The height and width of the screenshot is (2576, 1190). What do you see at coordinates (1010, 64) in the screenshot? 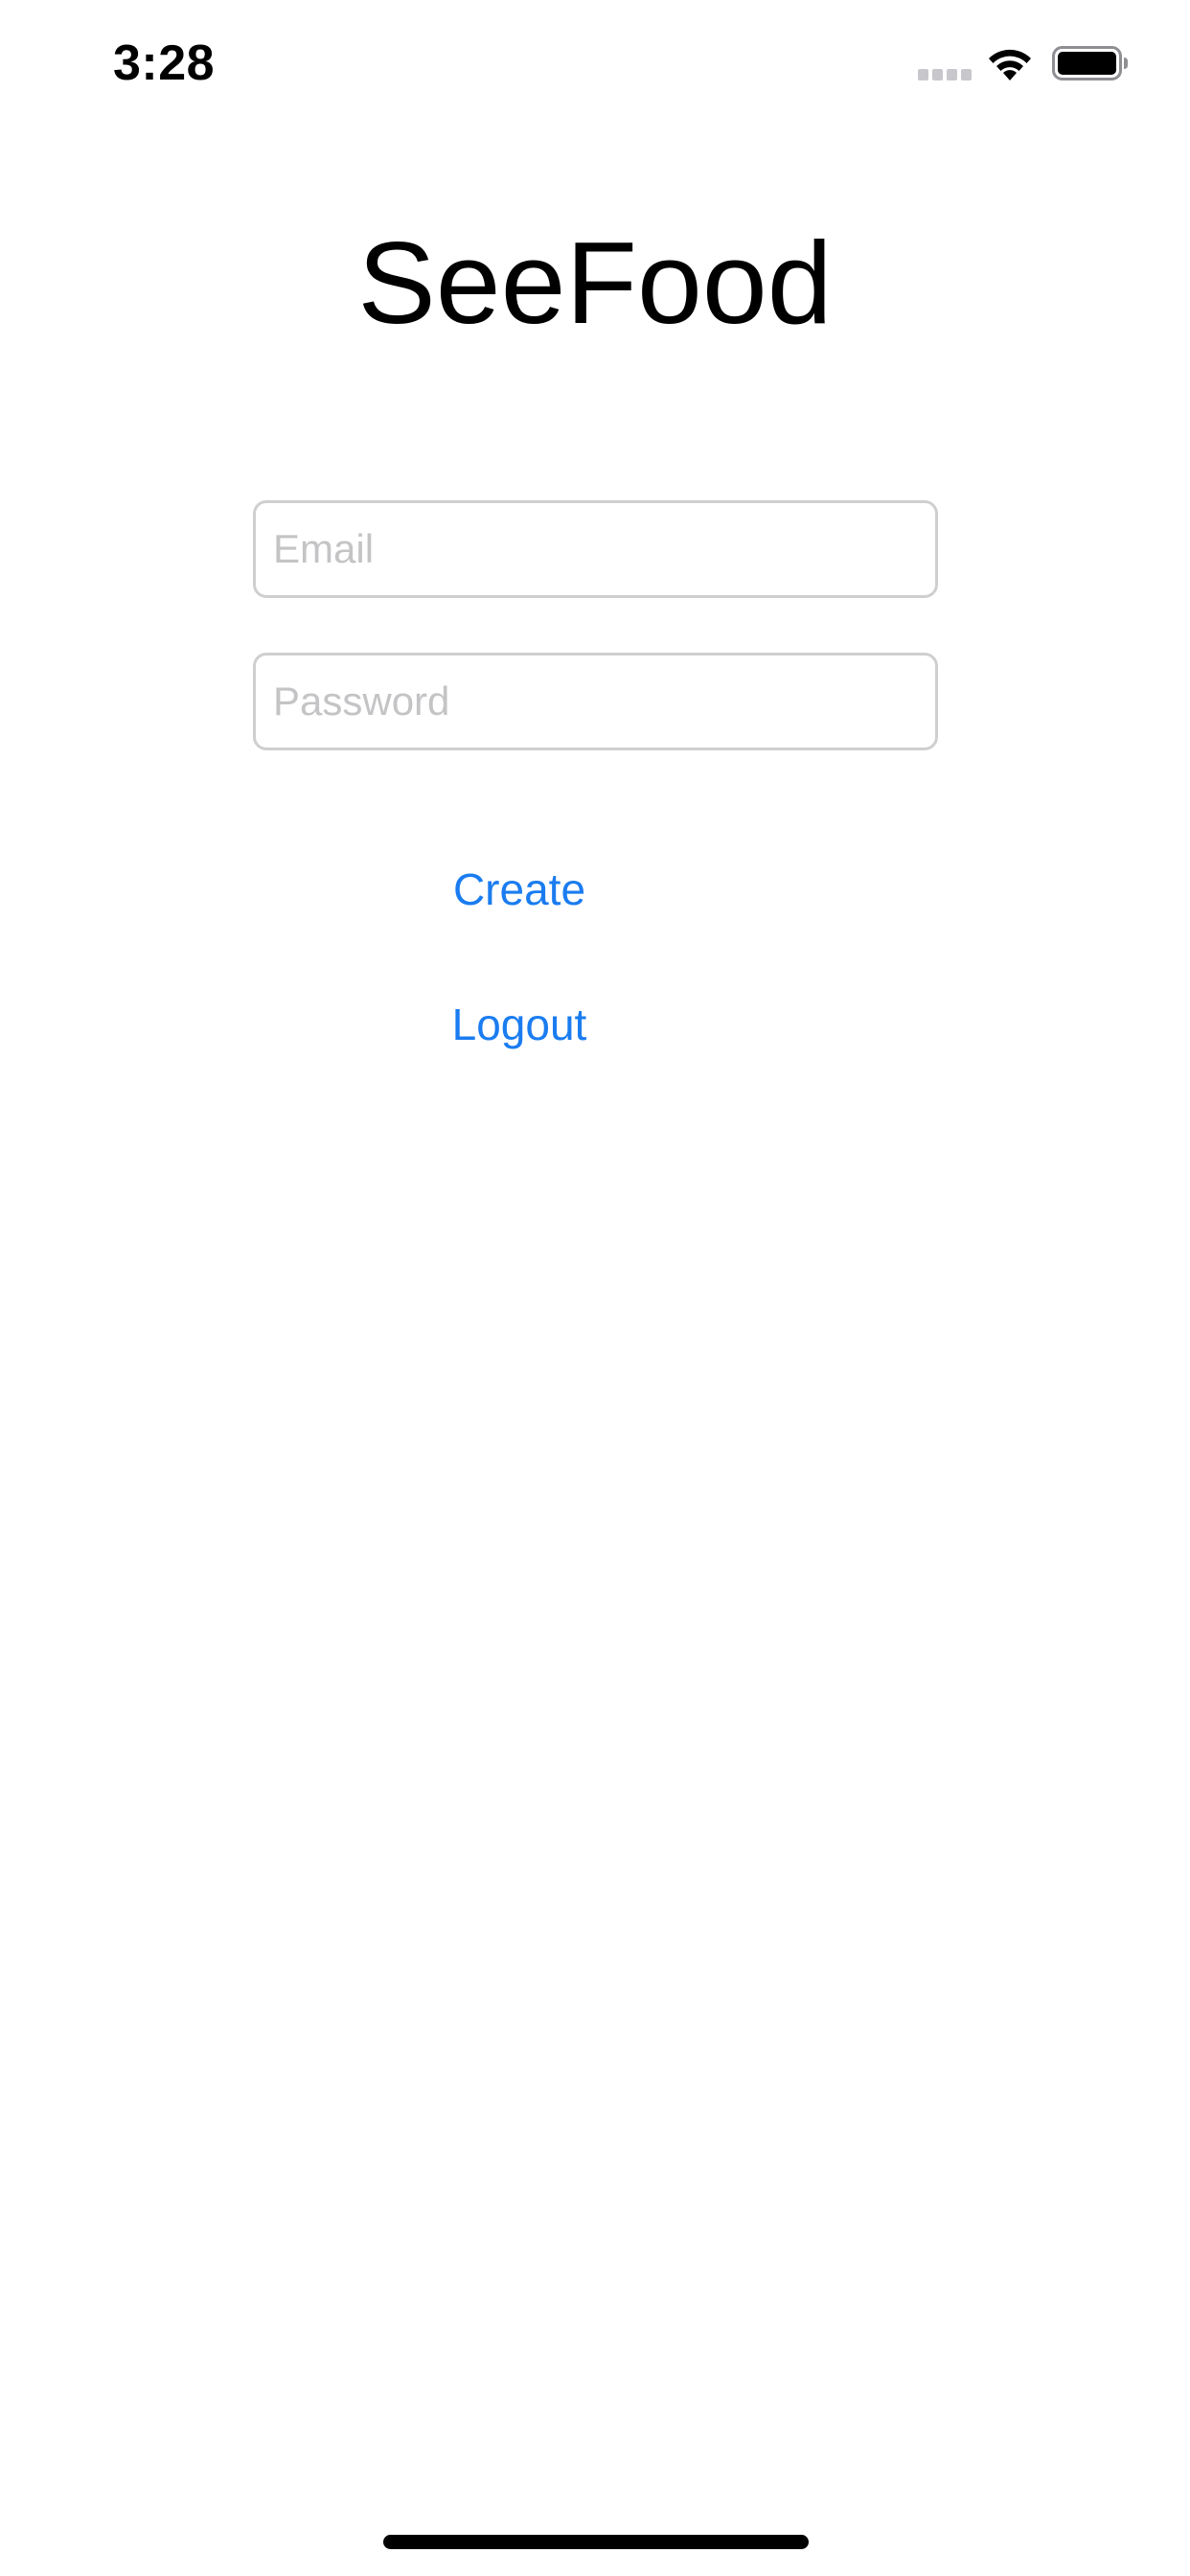
I see `wifi-icon` at bounding box center [1010, 64].